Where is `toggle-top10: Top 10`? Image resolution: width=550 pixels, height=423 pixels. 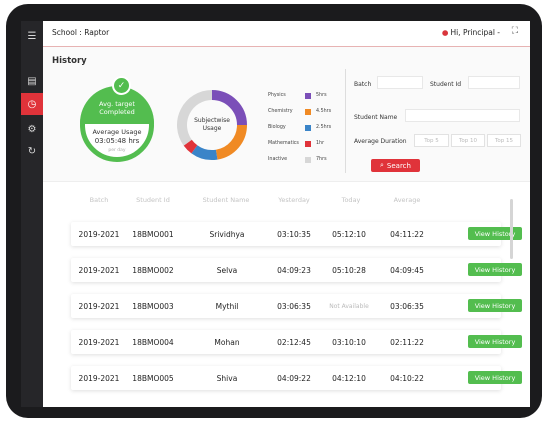
toggle-top10: Top 10 is located at coordinates (468, 140).